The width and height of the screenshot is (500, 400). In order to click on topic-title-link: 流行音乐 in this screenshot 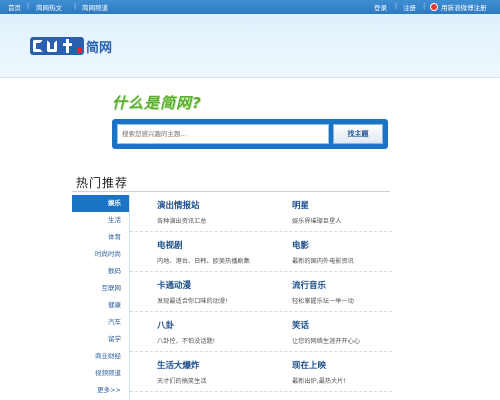, I will do `click(342, 285)`.